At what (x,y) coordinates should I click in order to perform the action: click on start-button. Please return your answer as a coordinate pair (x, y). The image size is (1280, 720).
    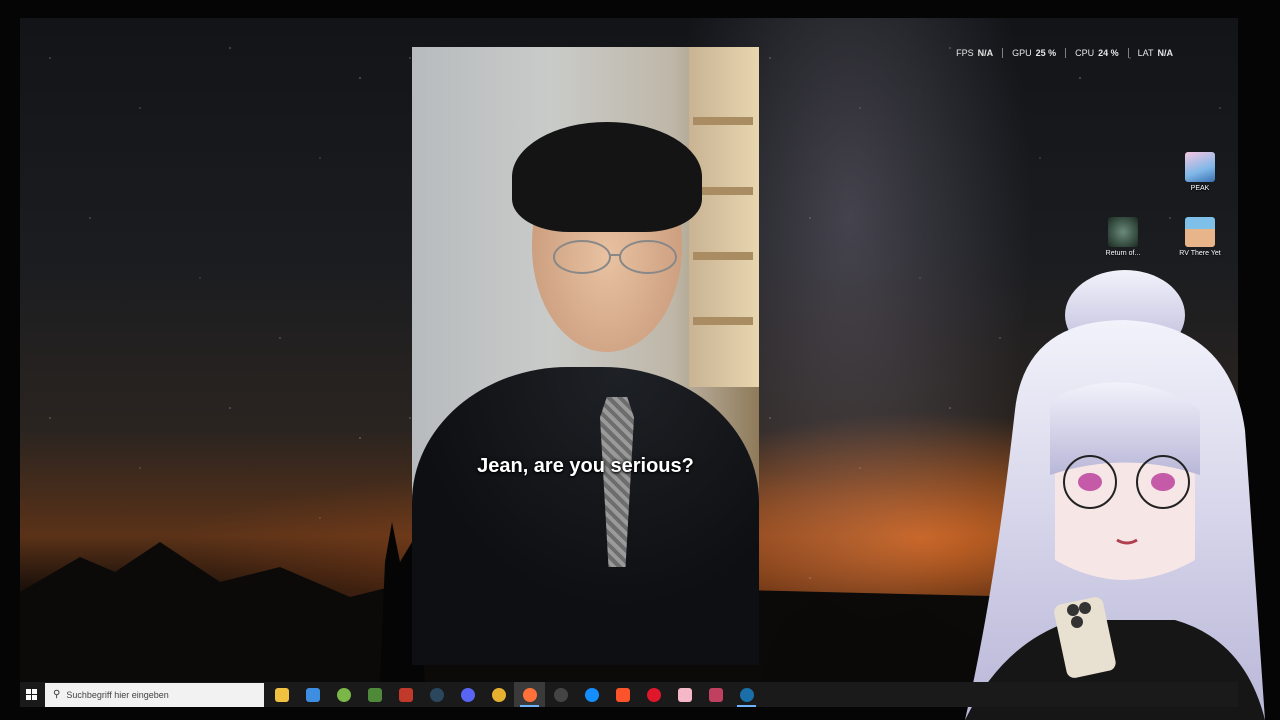
    Looking at the image, I should click on (31, 694).